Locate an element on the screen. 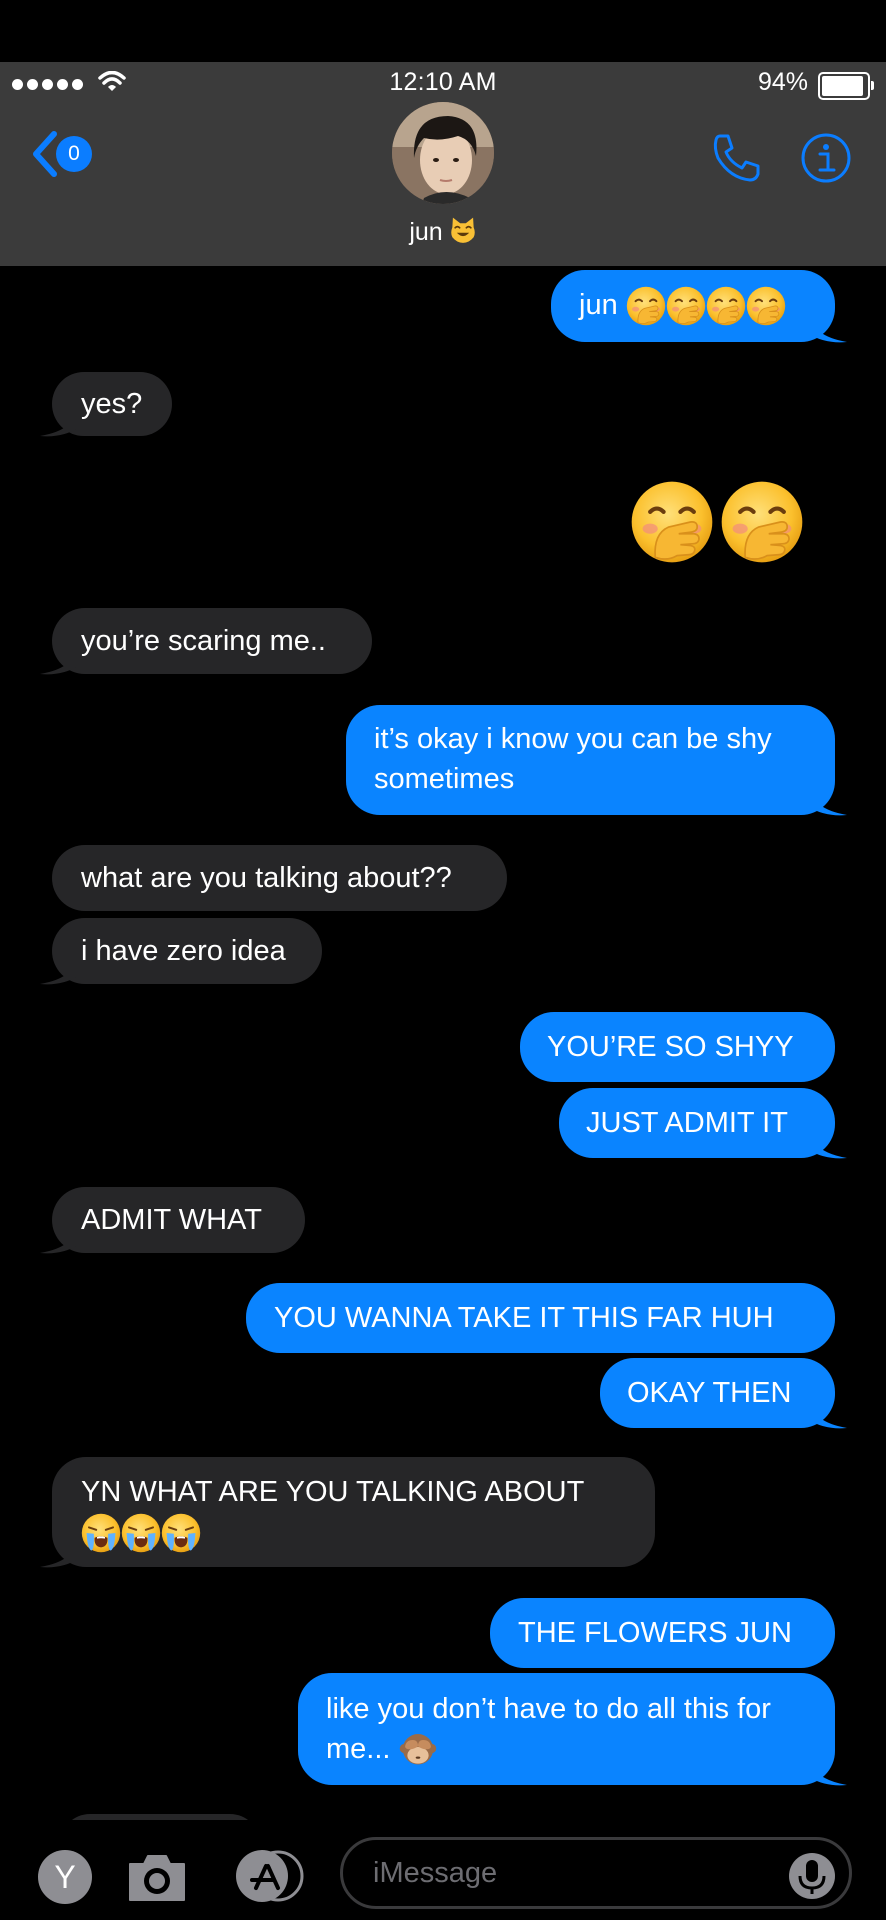 Image resolution: width=886 pixels, height=1920 pixels. message-line: sometimes is located at coordinates (444, 779).